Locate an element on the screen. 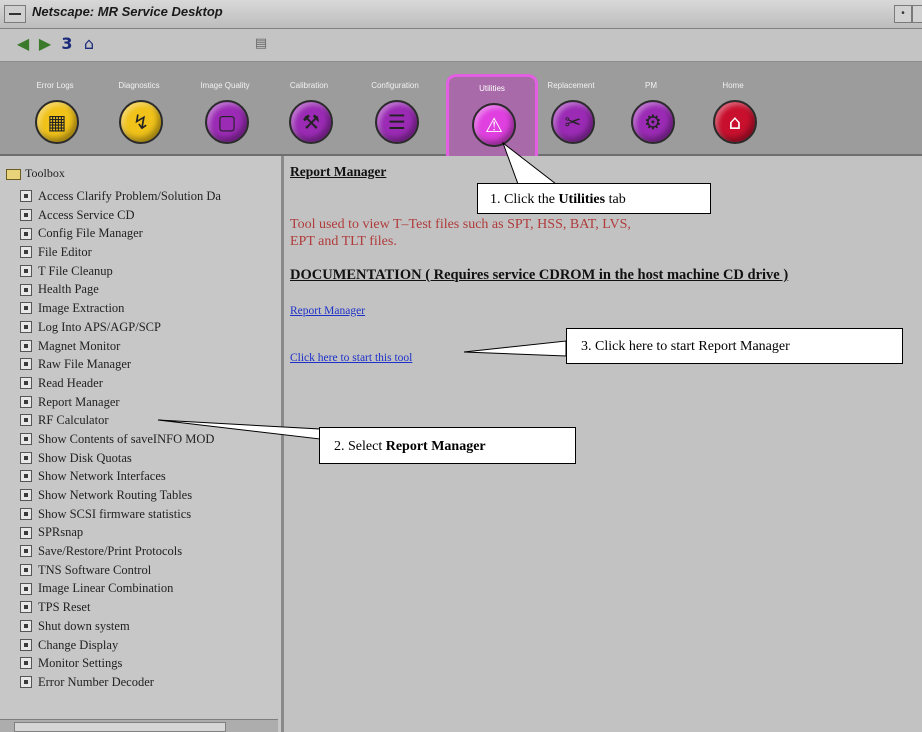 The width and height of the screenshot is (922, 732). toolbox-item: RF Calculator is located at coordinates (120, 420).